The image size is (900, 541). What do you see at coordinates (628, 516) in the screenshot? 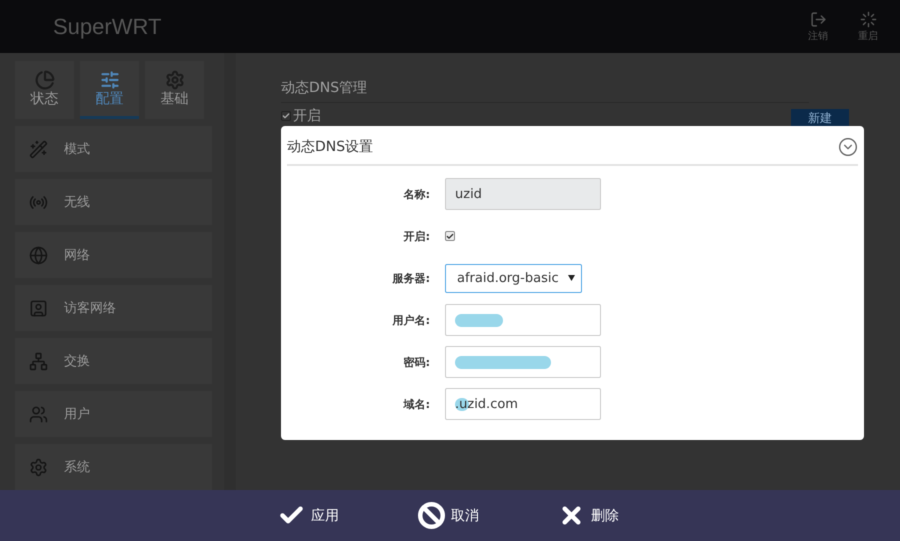
I see `delete-button: 删除` at bounding box center [628, 516].